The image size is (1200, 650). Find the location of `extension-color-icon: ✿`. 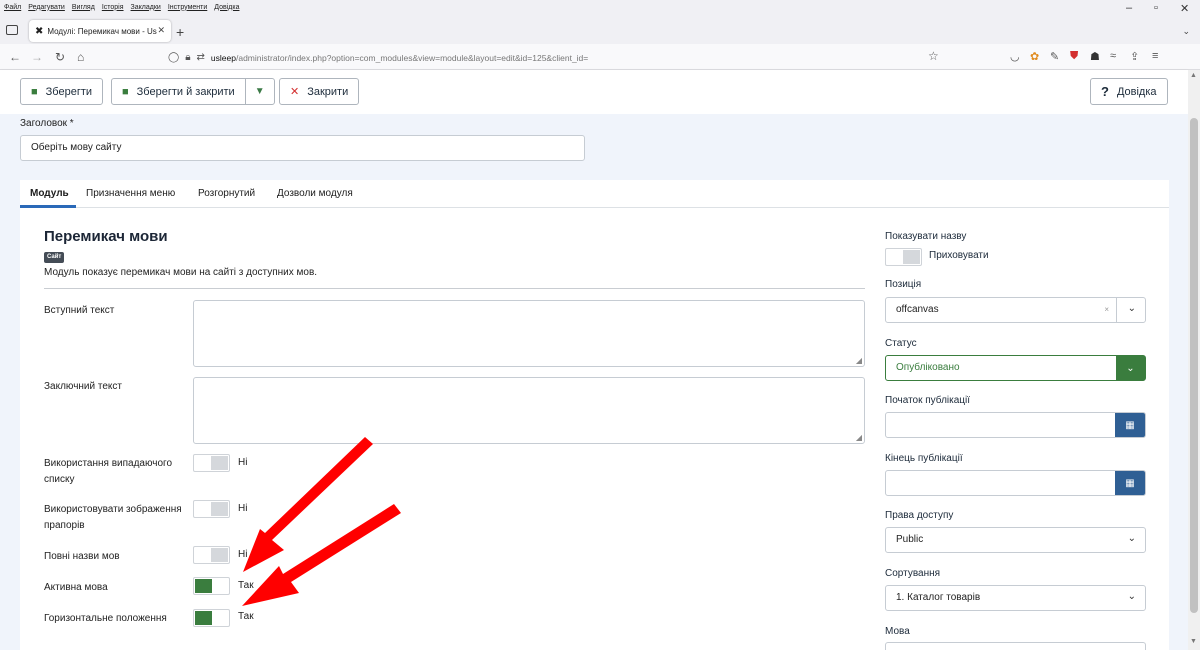

extension-color-icon: ✿ is located at coordinates (1034, 56).